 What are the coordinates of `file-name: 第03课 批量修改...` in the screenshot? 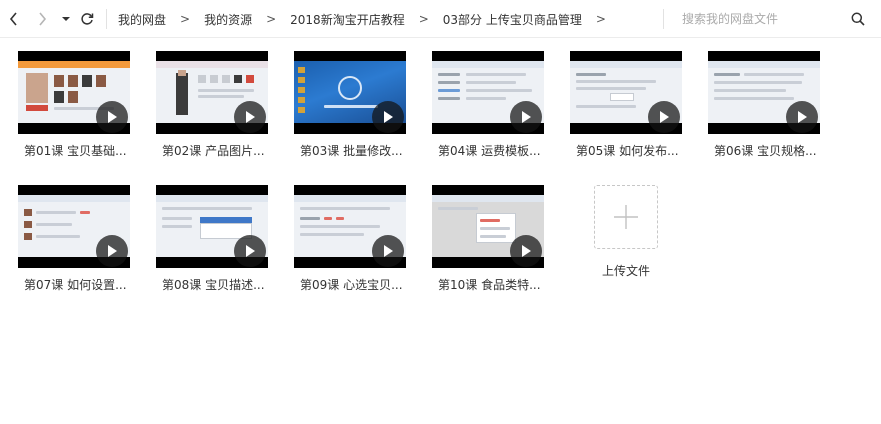 It's located at (351, 151).